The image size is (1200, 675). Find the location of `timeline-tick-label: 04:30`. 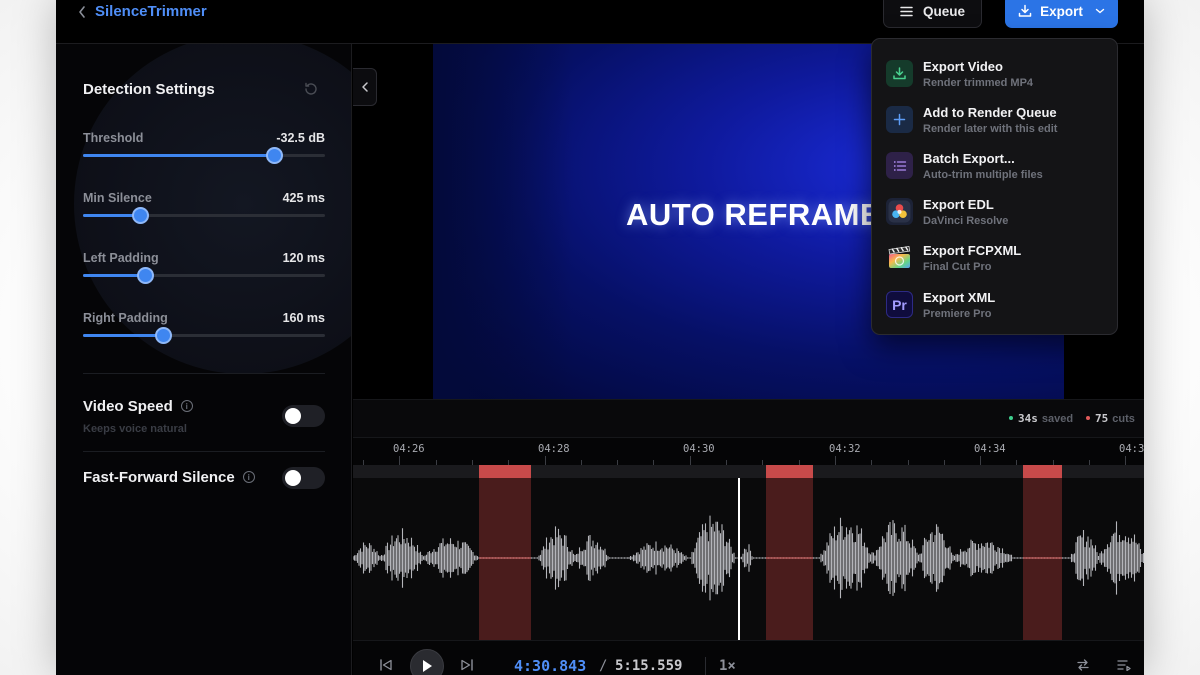

timeline-tick-label: 04:30 is located at coordinates (699, 449).